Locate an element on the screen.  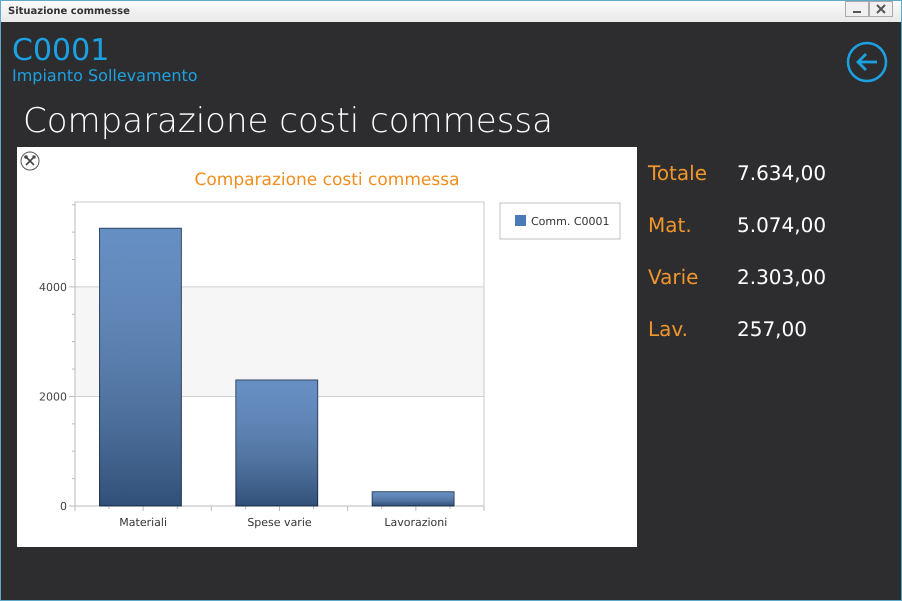
x-tick-label: Lavorazioni is located at coordinates (416, 522).